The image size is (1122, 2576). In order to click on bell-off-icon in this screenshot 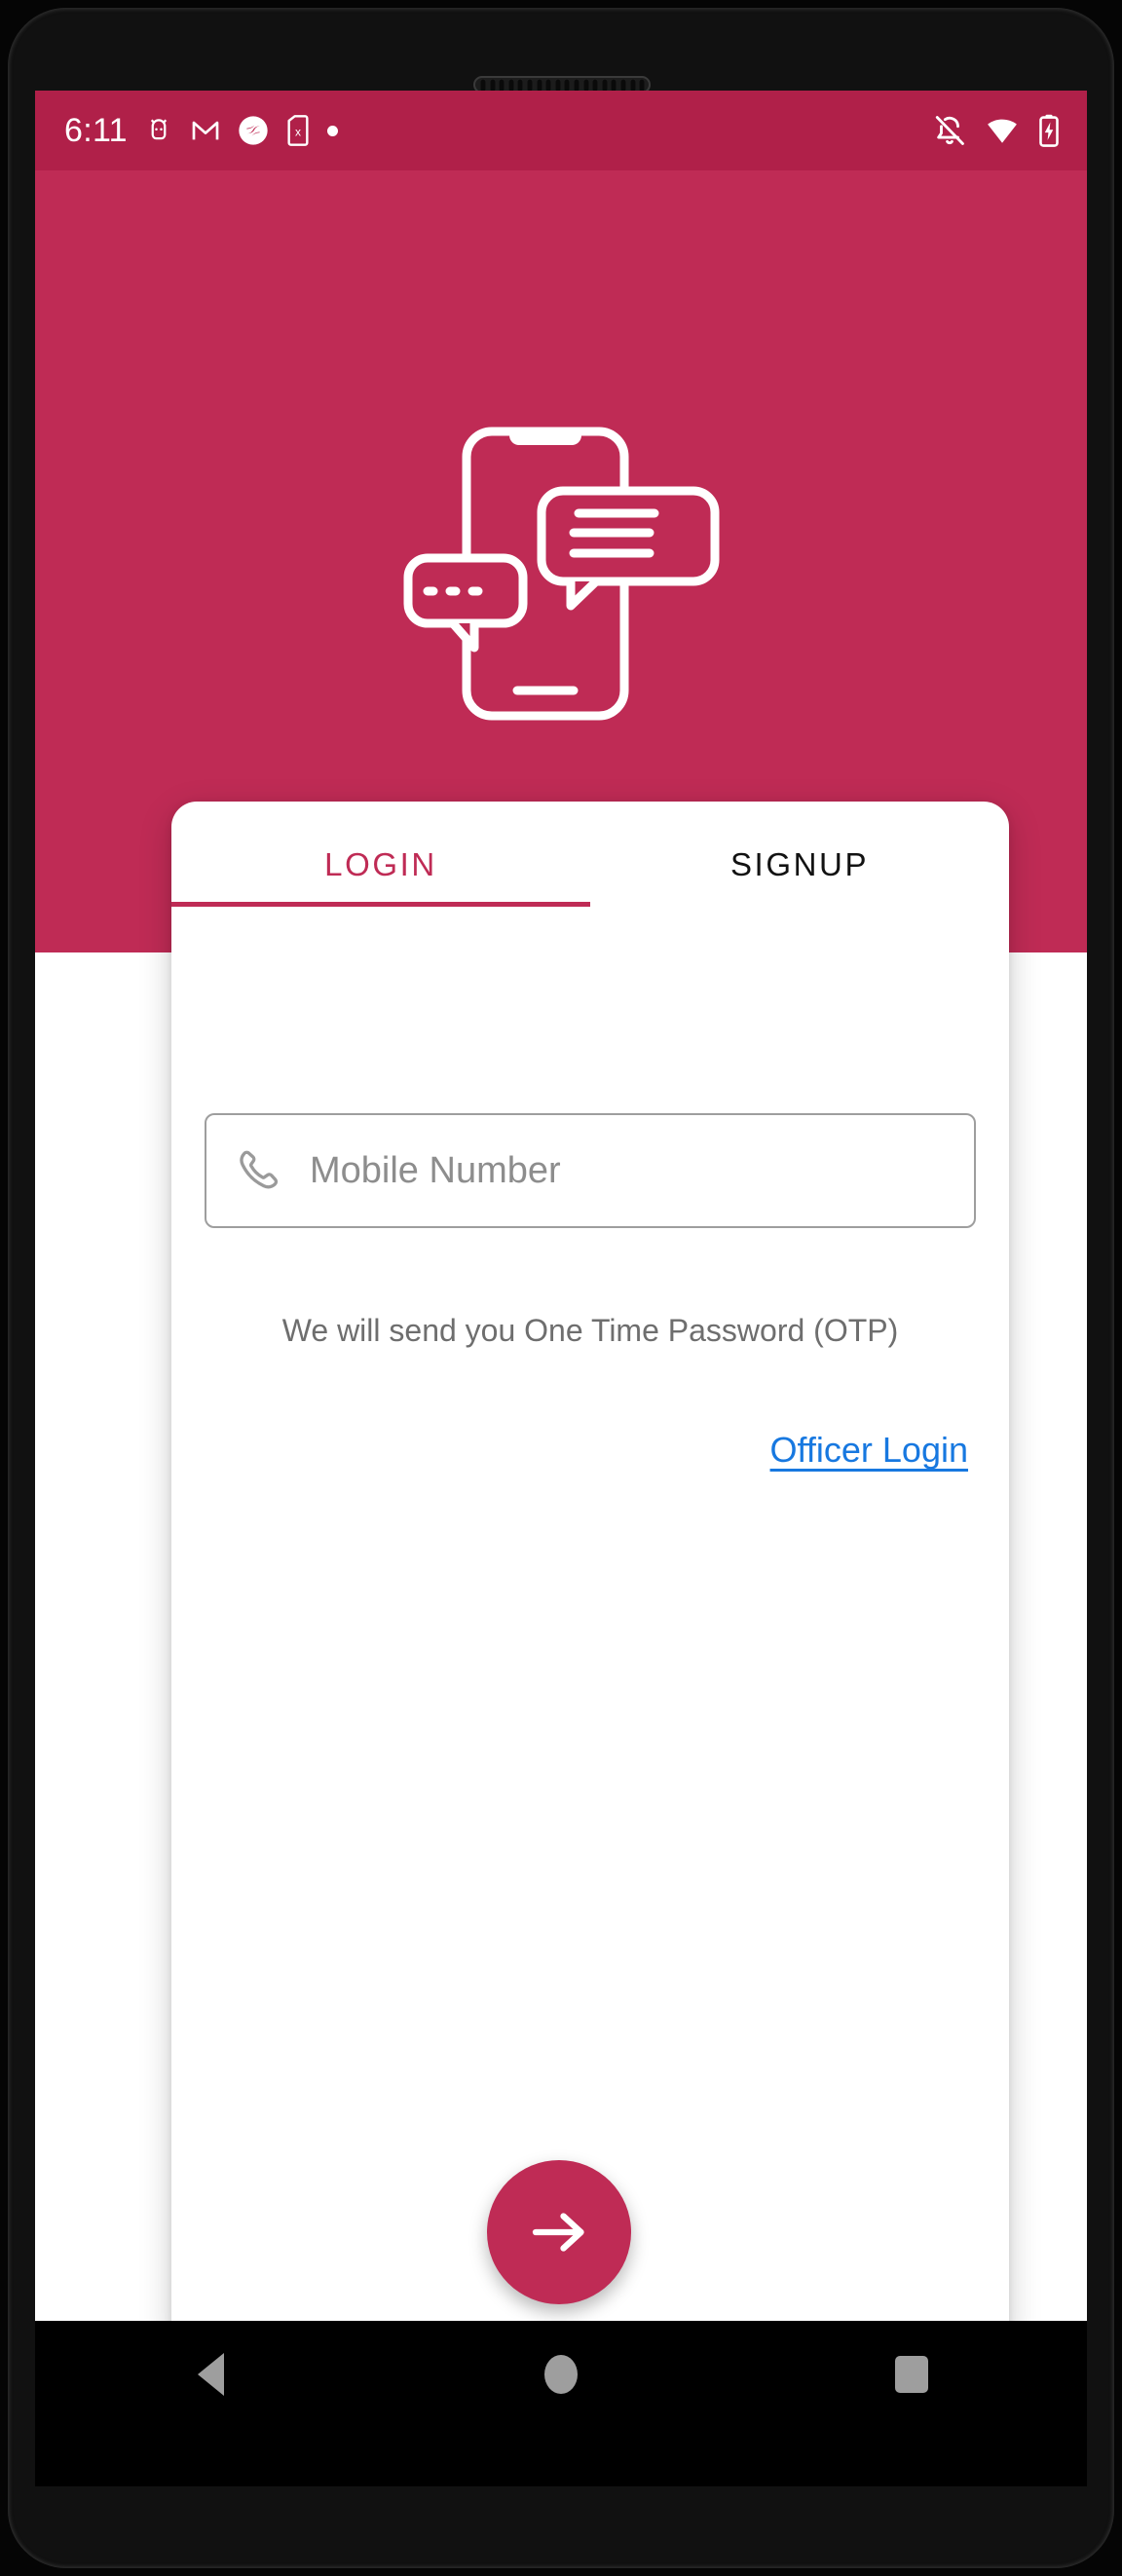, I will do `click(950, 130)`.